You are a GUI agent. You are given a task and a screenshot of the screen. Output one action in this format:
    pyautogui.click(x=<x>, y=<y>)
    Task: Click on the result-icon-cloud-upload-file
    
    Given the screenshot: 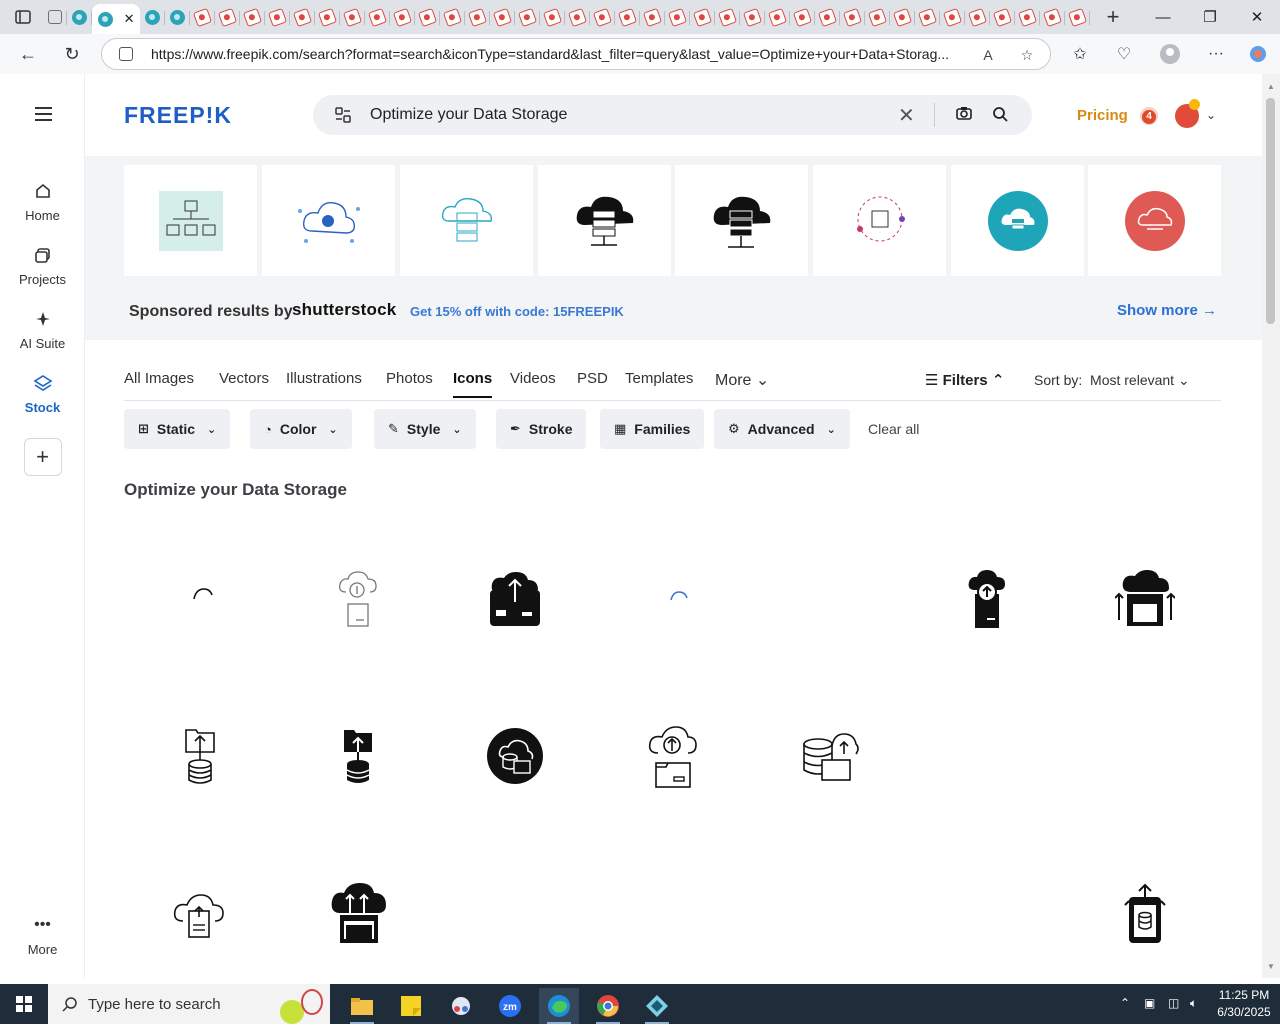 What is the action you would take?
    pyautogui.click(x=358, y=600)
    